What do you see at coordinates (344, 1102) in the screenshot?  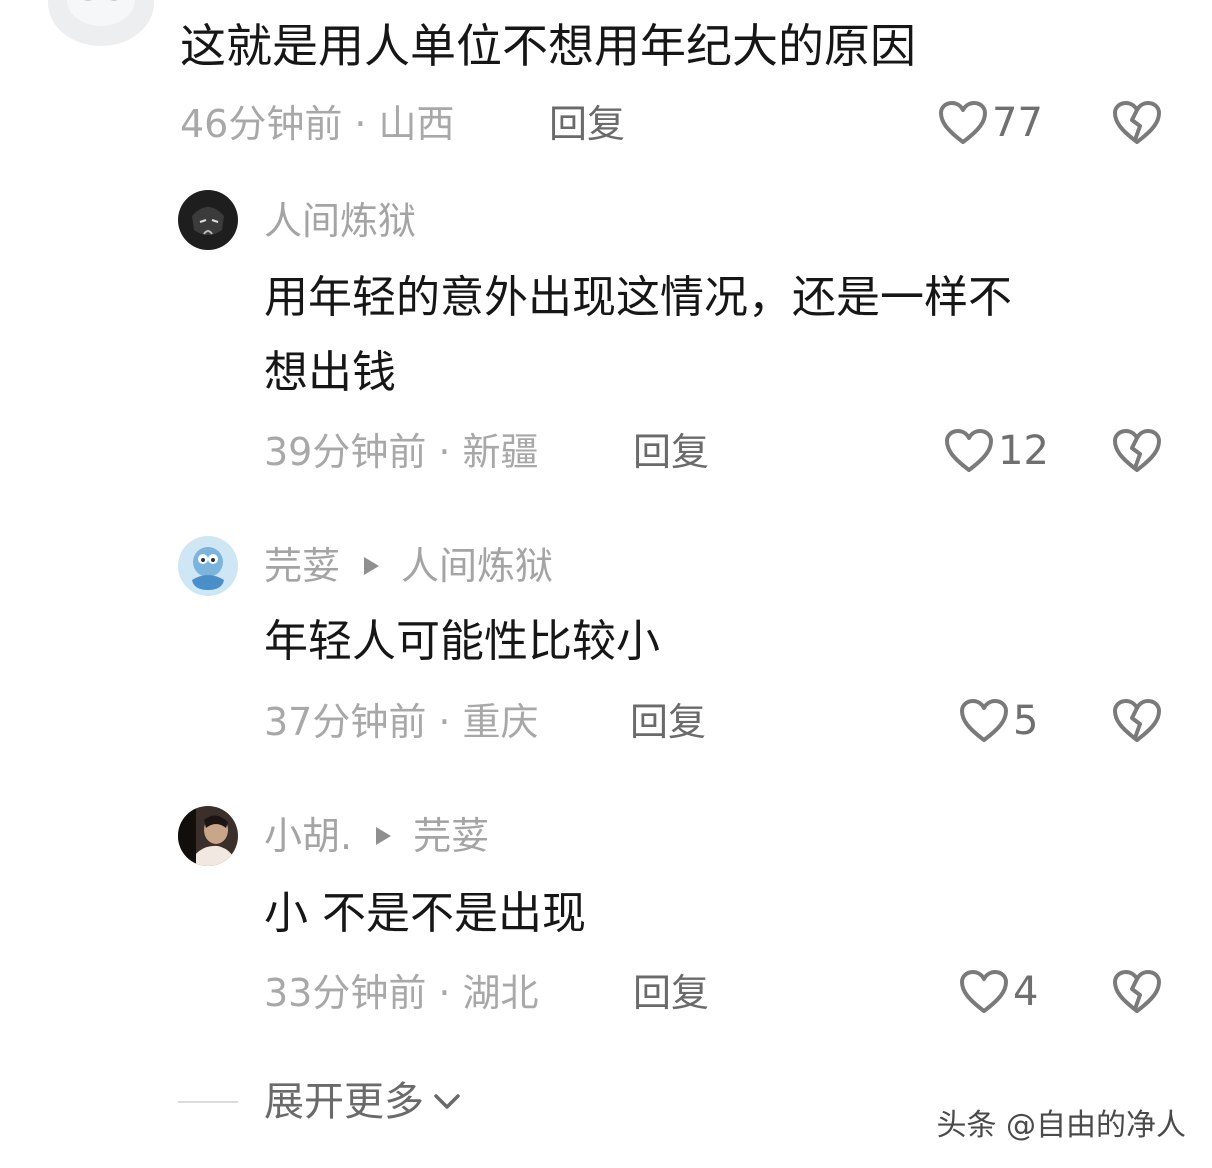 I see `expand-more-label: 展开更多` at bounding box center [344, 1102].